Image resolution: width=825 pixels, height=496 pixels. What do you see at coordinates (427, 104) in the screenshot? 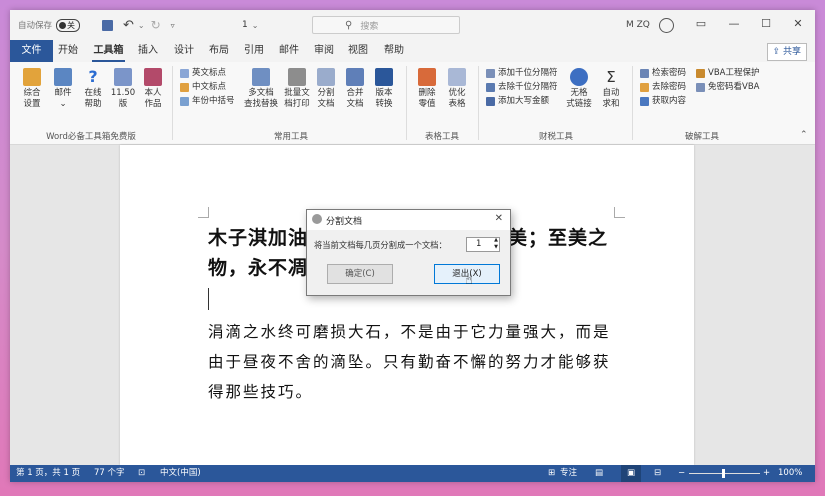
I see `btn-label-line2: 零值` at bounding box center [427, 104].